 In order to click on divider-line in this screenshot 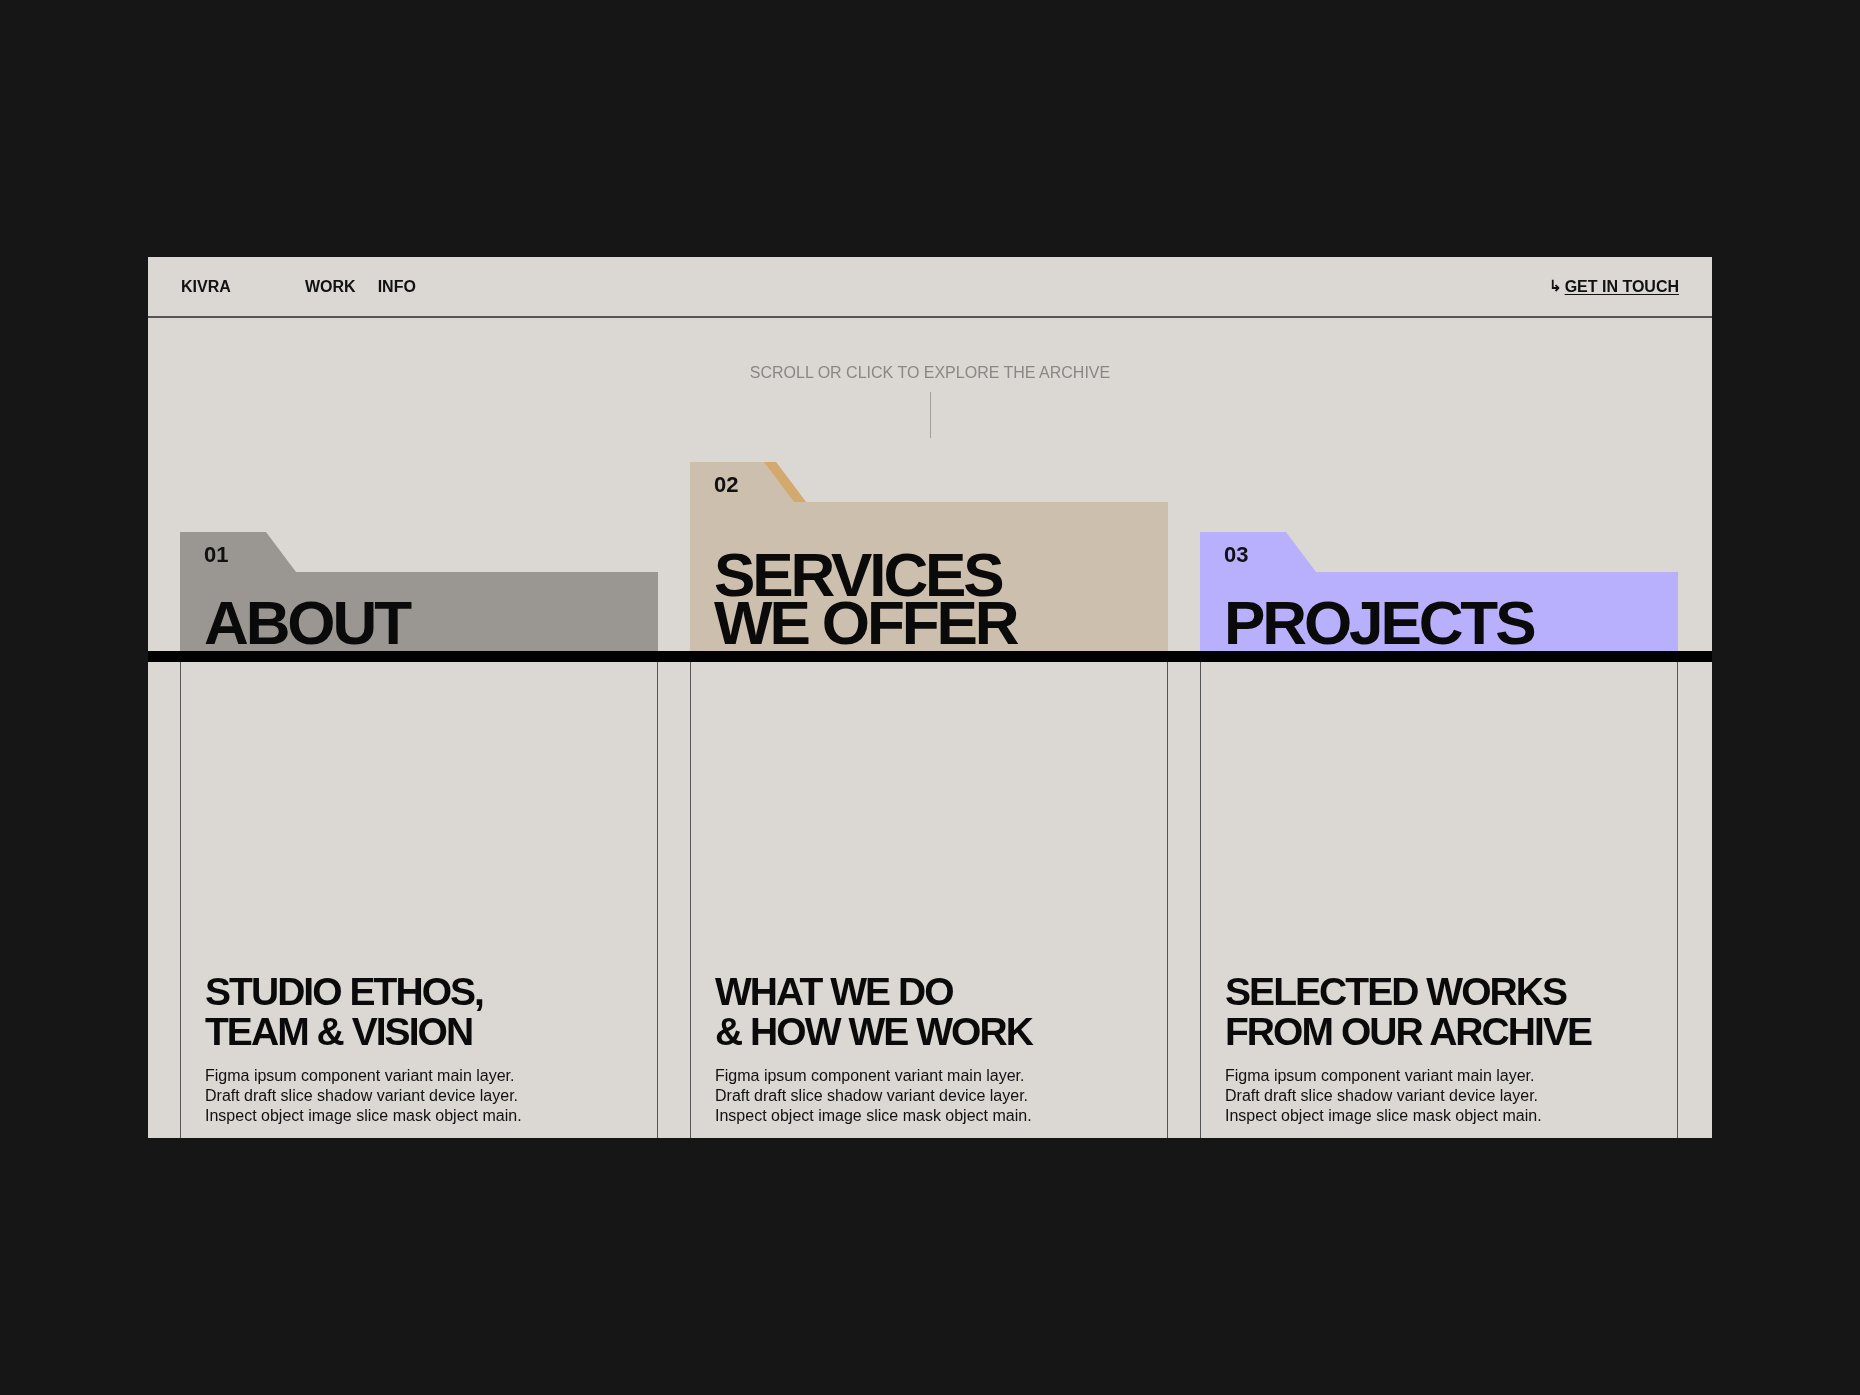, I will do `click(930, 415)`.